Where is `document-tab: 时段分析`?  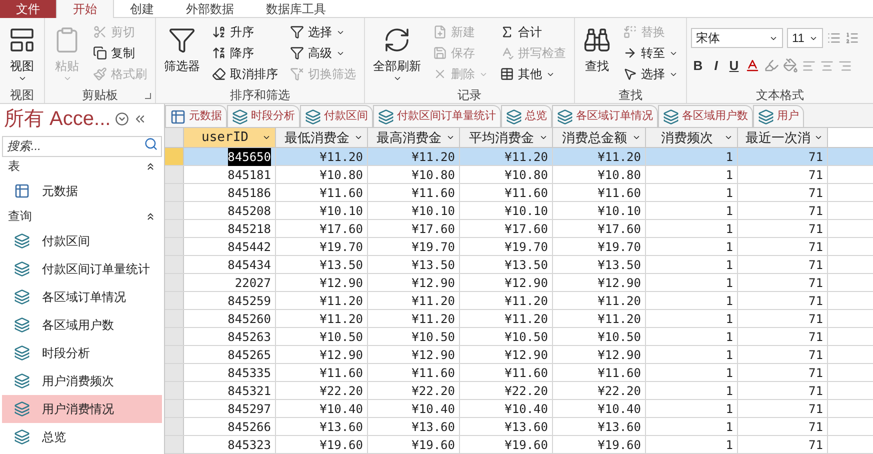 document-tab: 时段分析 is located at coordinates (263, 116).